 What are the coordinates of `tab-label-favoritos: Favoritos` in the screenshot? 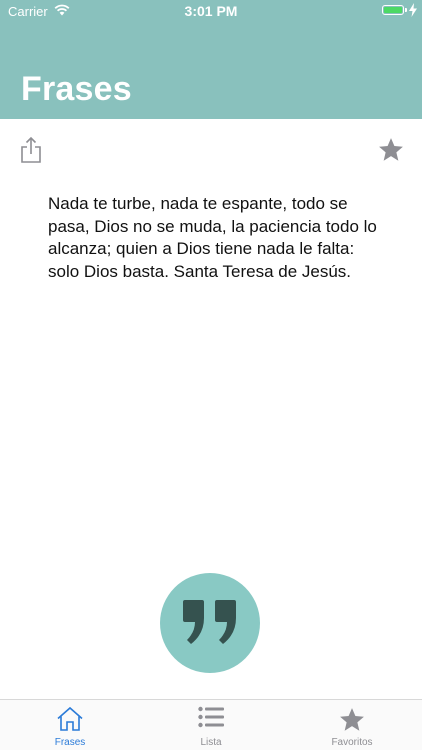 It's located at (352, 742).